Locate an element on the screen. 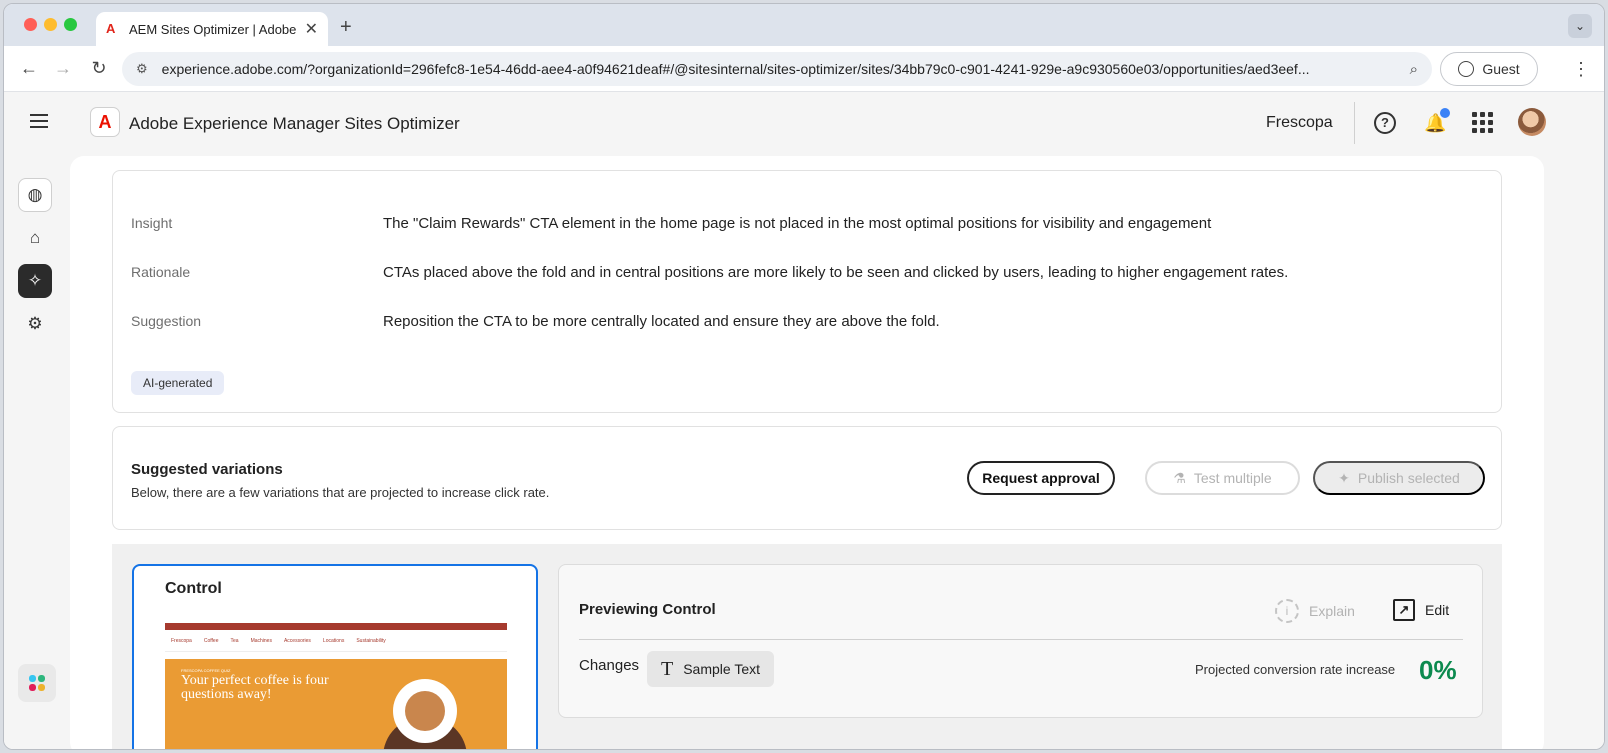 This screenshot has width=1608, height=753. control-title: Control is located at coordinates (193, 588).